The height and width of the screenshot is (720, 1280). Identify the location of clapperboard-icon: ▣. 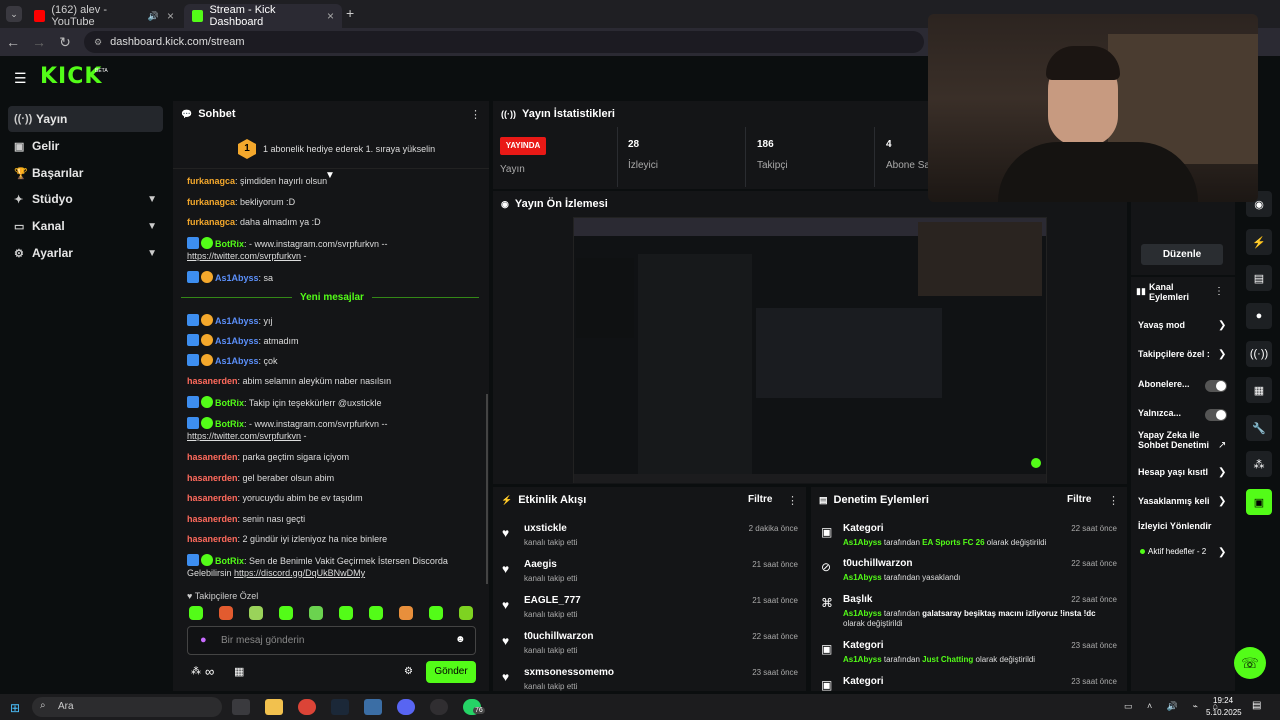
(1259, 502).